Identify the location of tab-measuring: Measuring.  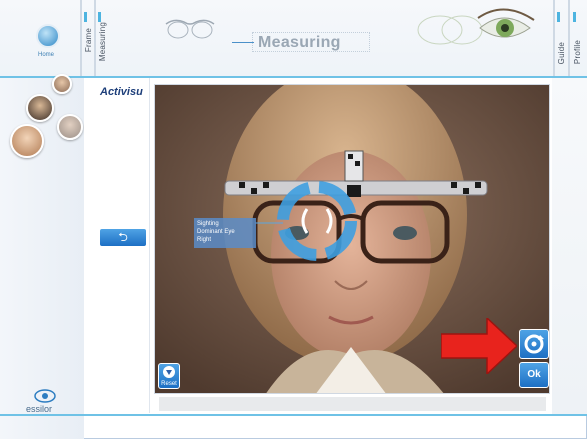
(102, 41).